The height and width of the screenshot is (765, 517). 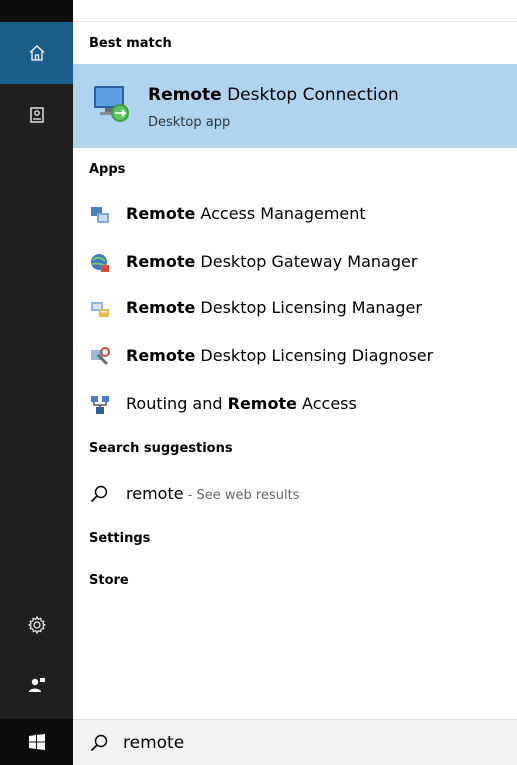 I want to click on feedback-icon, so click(x=36, y=685).